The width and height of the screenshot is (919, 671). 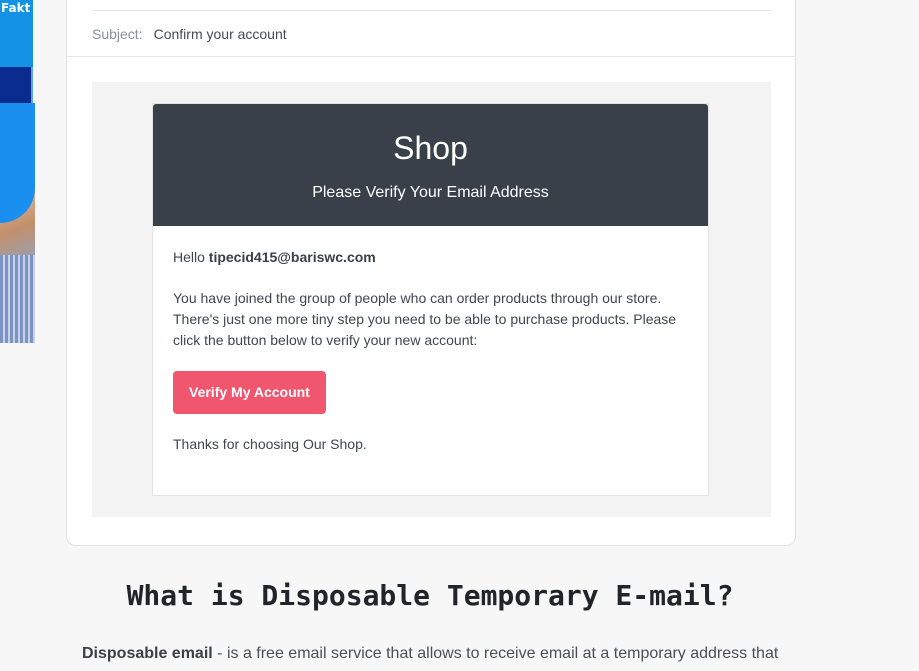 I want to click on side-ad-banner: Fakt, so click(x=17, y=171).